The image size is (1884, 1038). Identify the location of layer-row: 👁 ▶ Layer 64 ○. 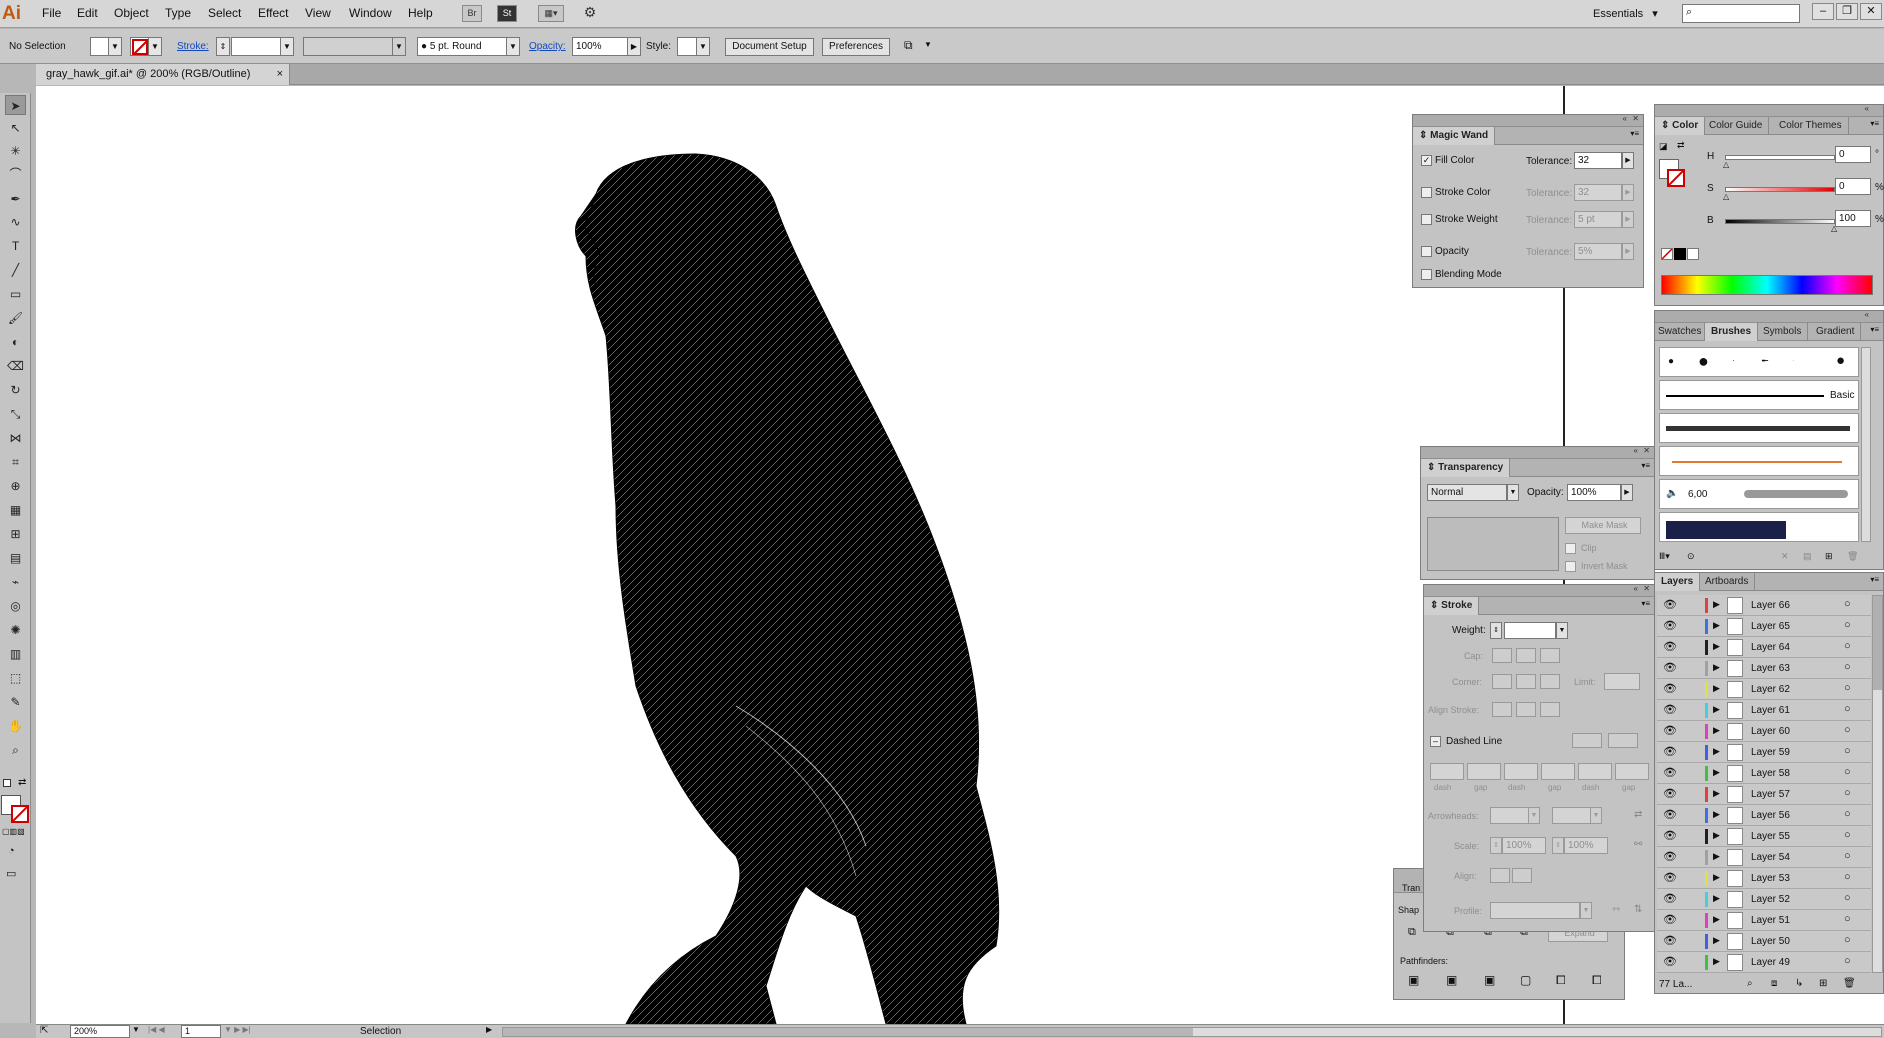
(1764, 647).